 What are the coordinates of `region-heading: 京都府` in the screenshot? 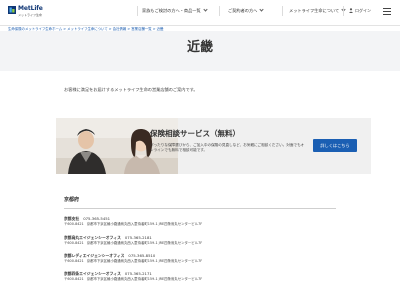 It's located at (72, 200).